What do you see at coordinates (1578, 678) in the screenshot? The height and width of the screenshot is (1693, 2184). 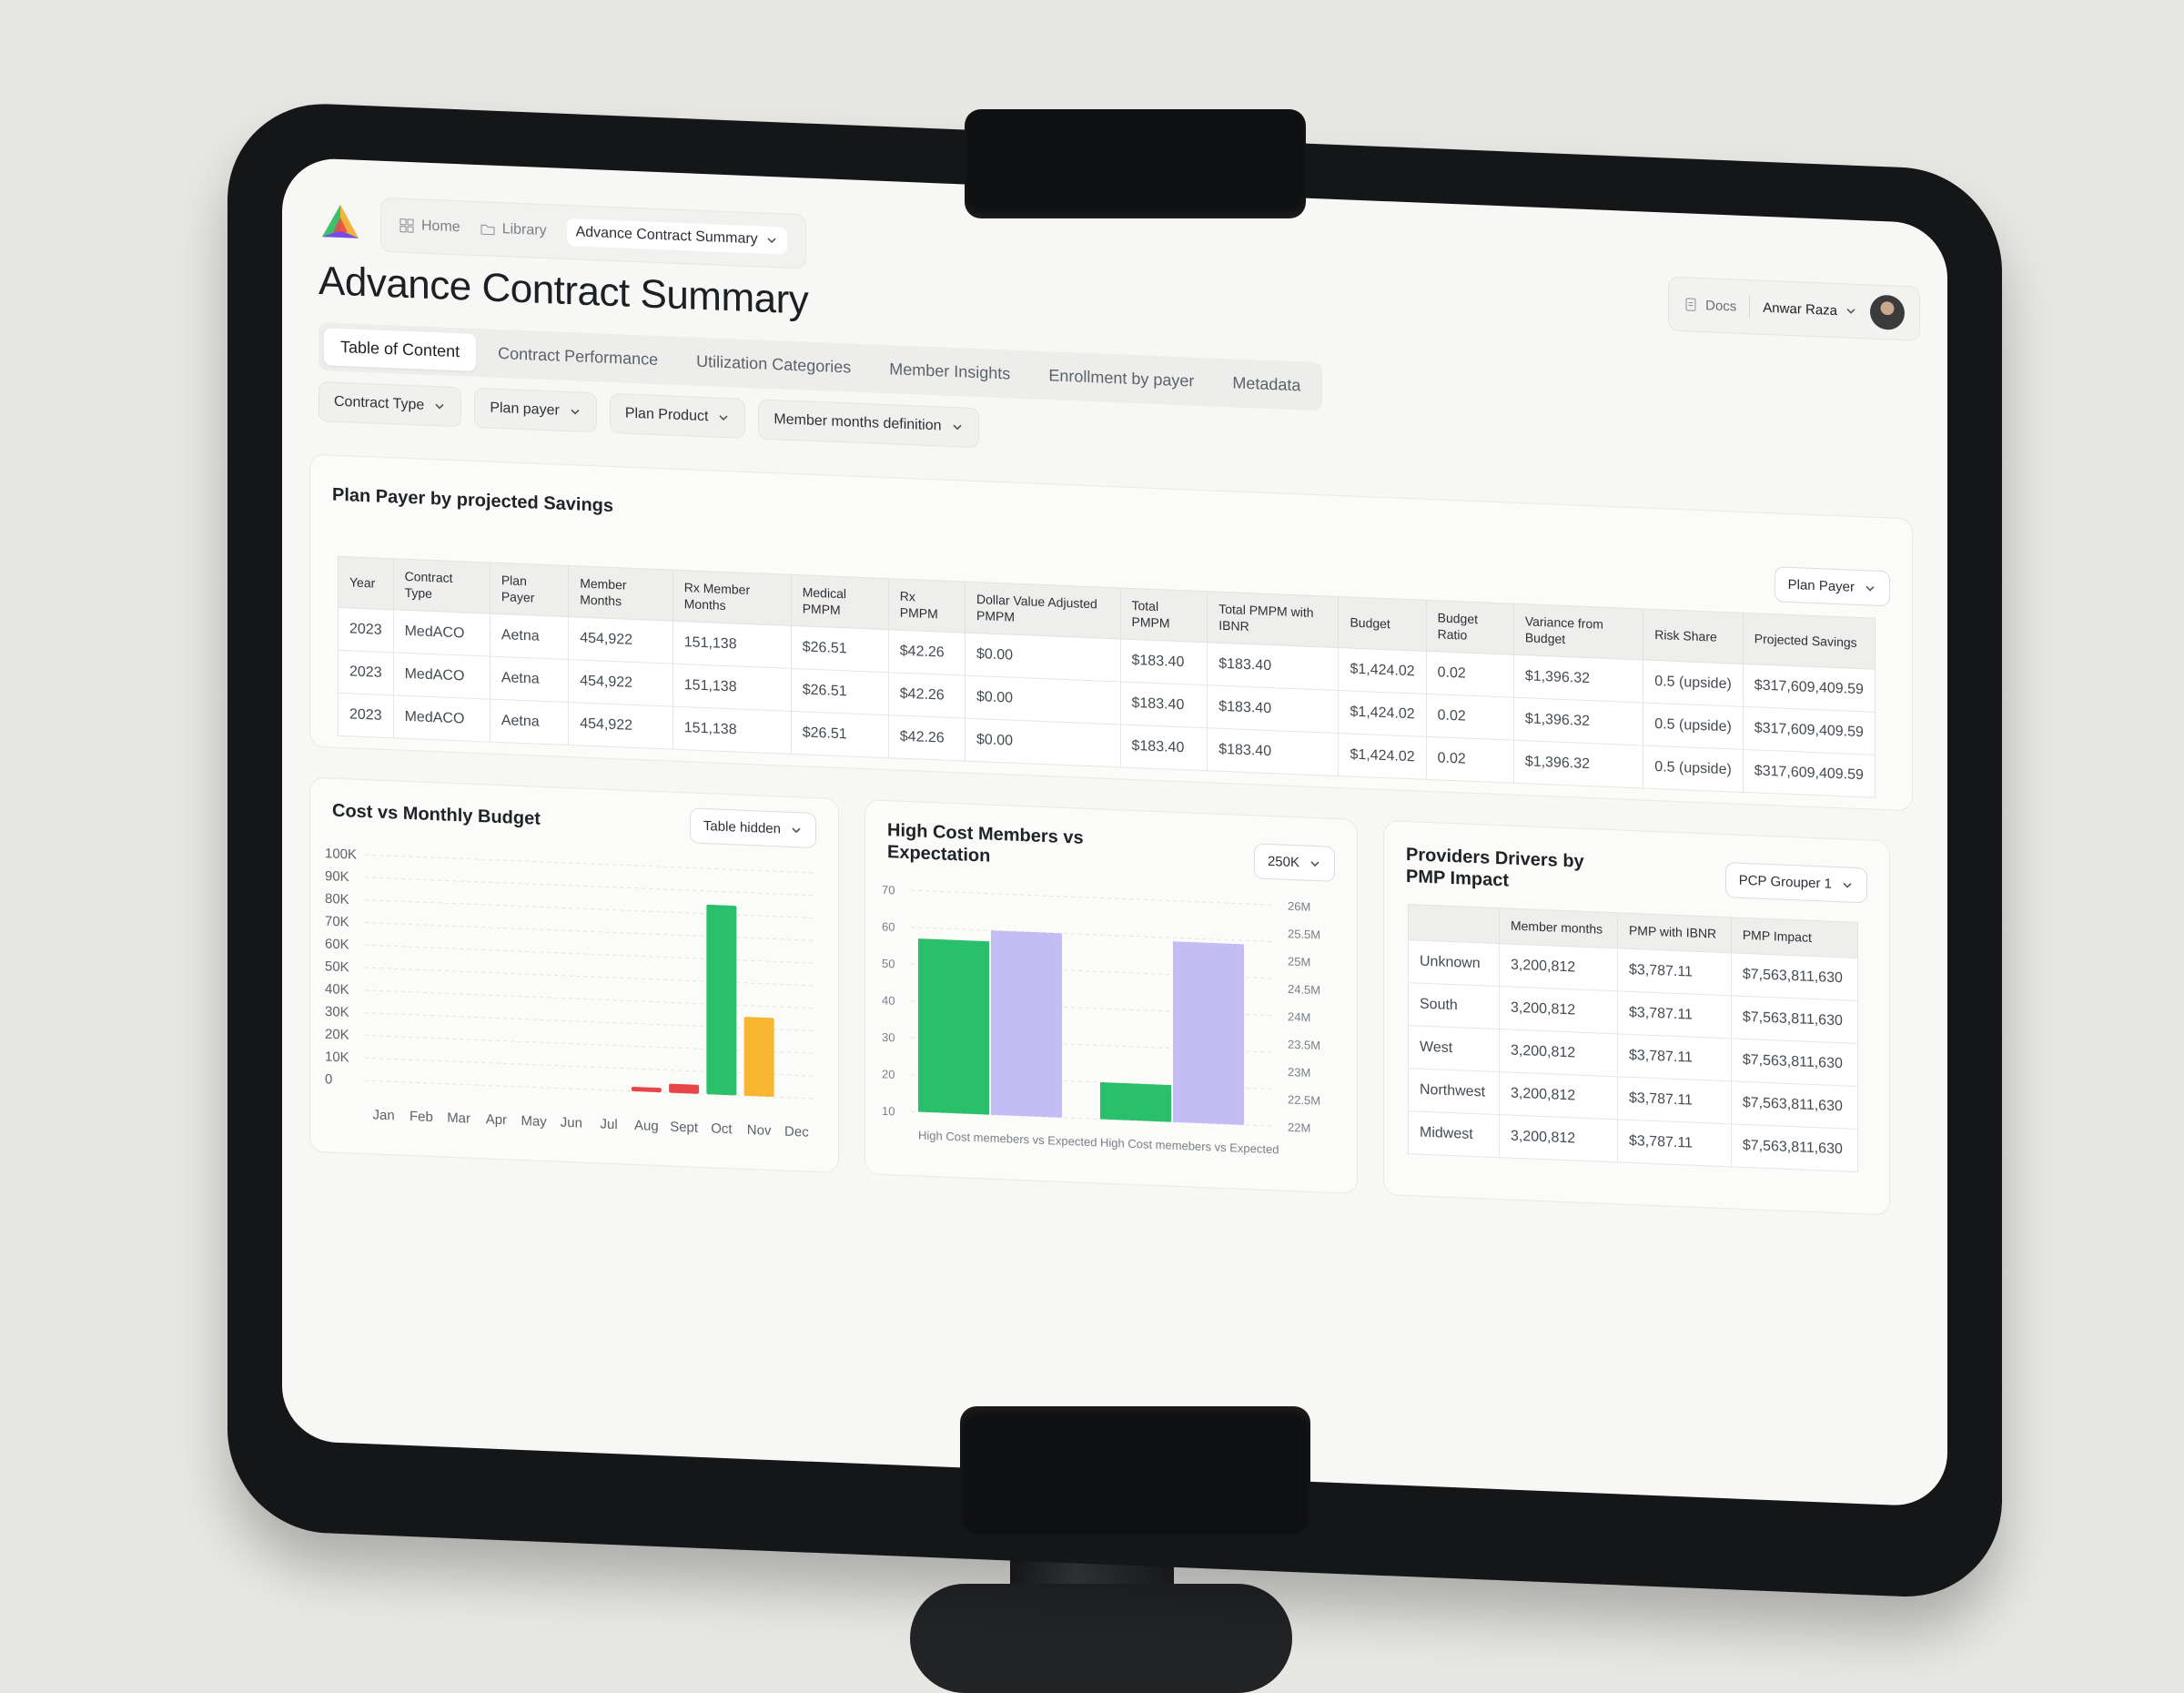 I see `table-cell: $1,396.32` at bounding box center [1578, 678].